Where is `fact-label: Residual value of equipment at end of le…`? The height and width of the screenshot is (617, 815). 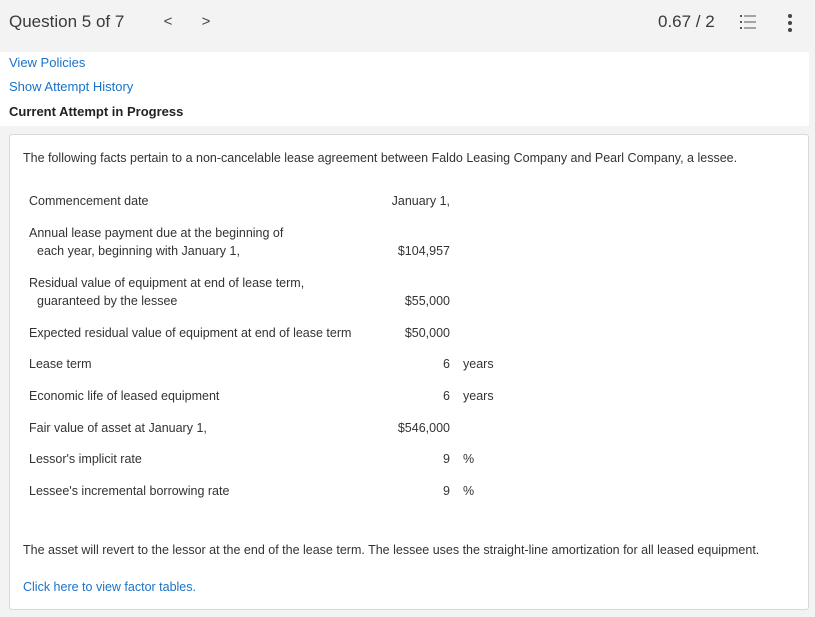
fact-label: Residual value of equipment at end of le… is located at coordinates (167, 292).